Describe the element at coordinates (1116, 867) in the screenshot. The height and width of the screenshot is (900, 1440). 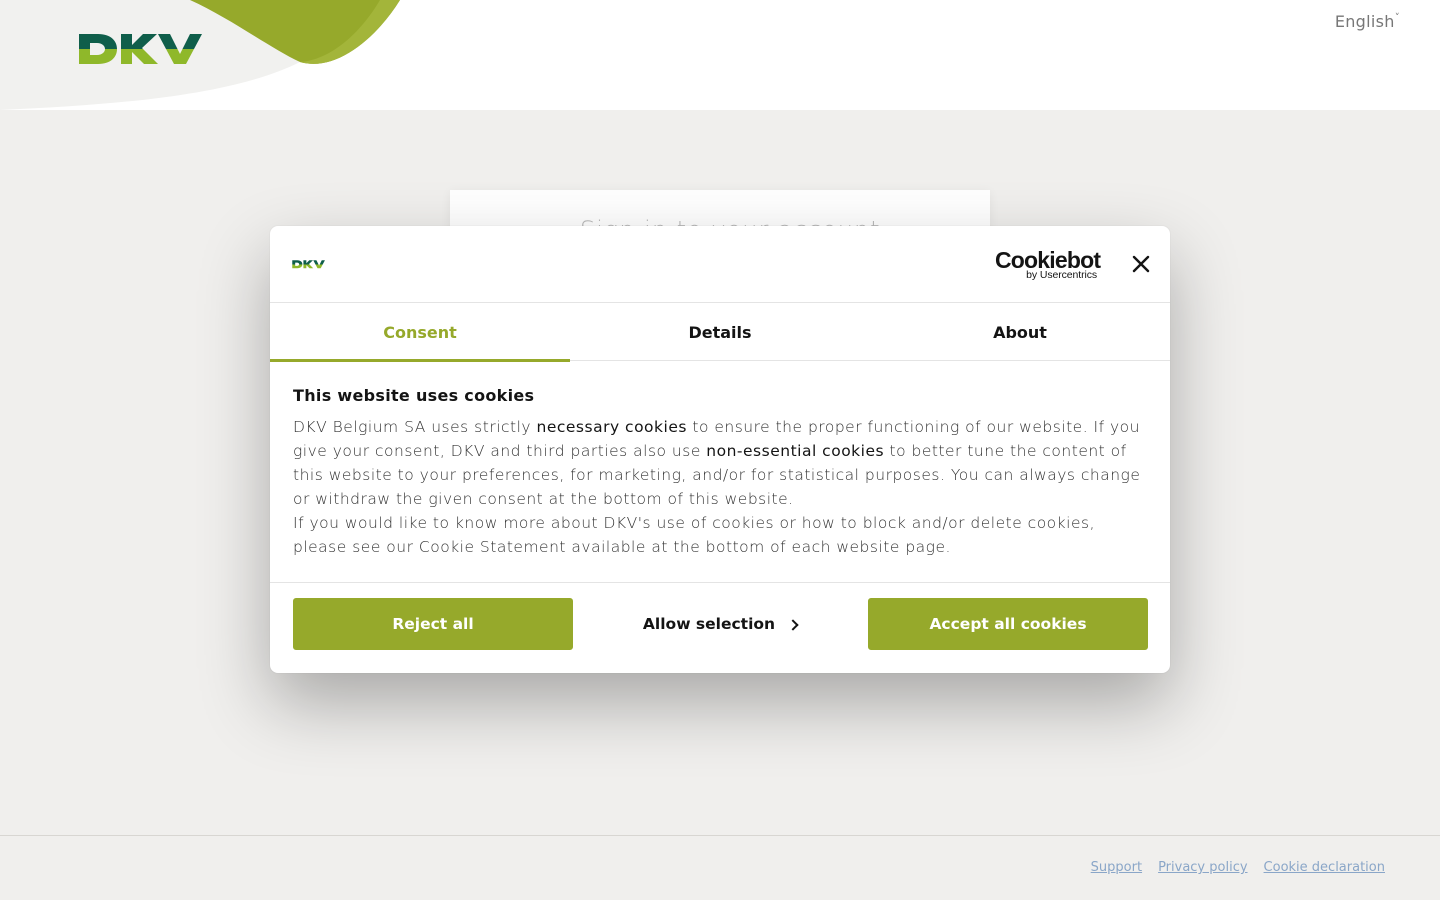
I see `footer-link-support: Support` at that location.